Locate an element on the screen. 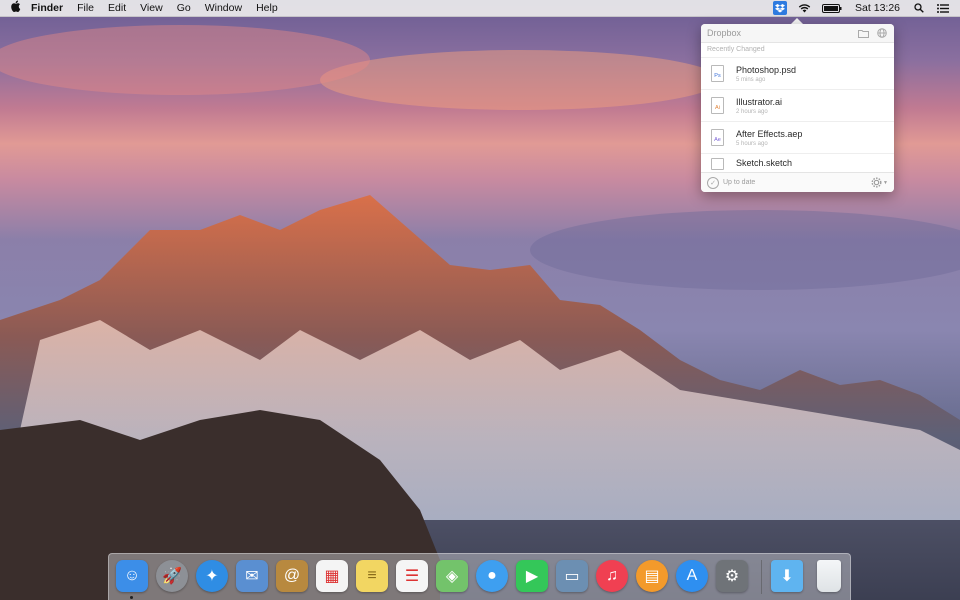 This screenshot has width=960, height=600. itunes-icon: ♫ is located at coordinates (612, 576).